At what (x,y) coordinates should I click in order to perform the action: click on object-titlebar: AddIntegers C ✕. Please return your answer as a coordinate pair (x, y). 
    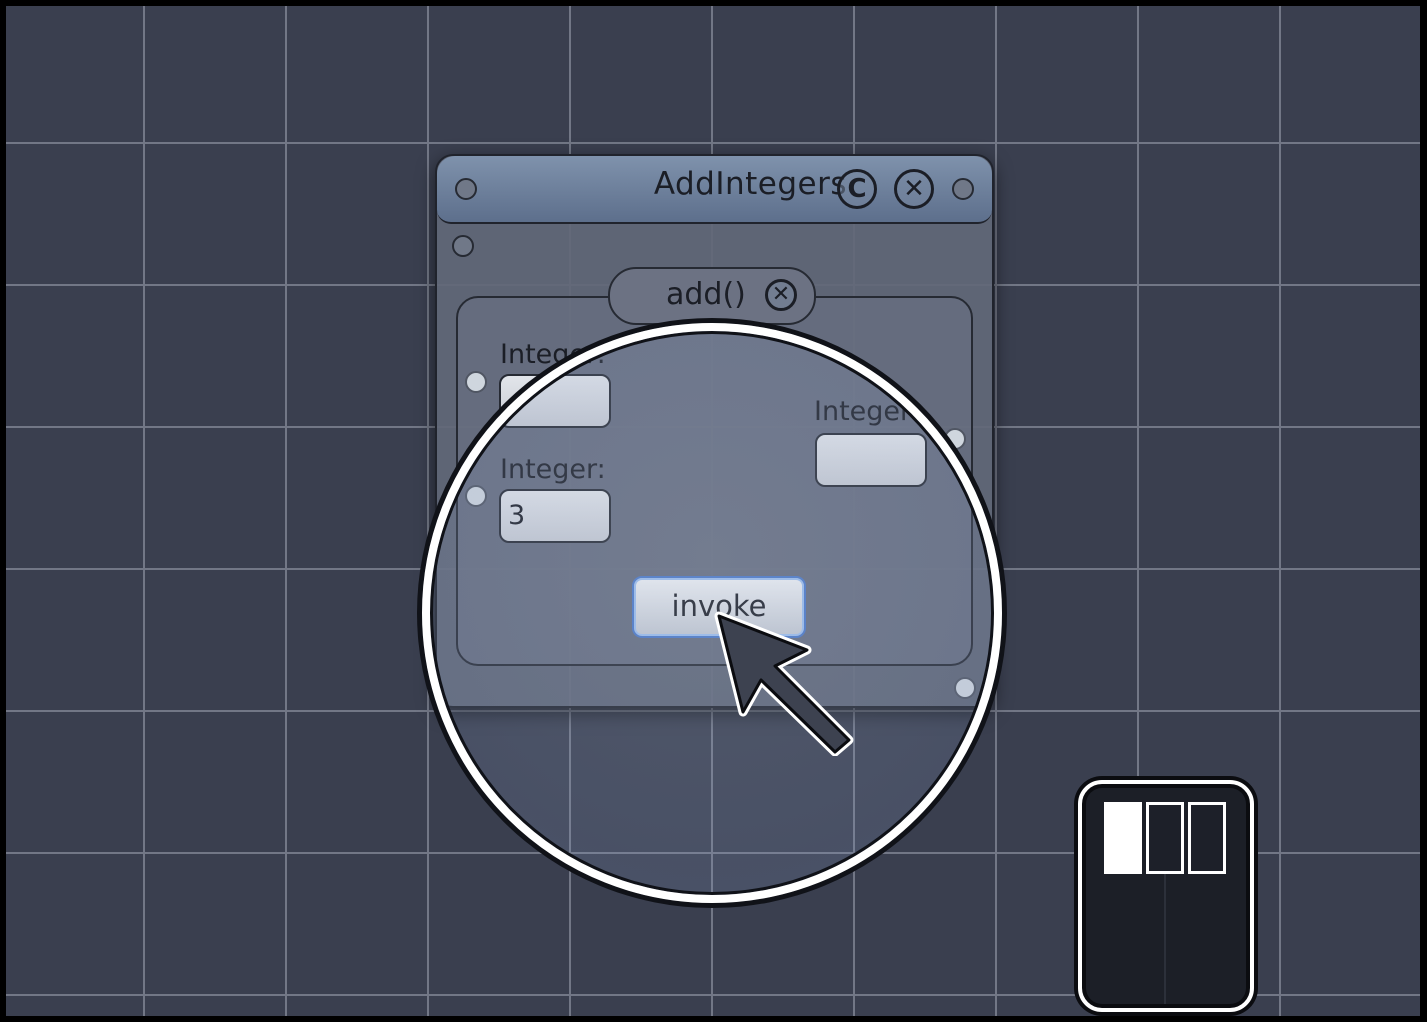
    Looking at the image, I should click on (714, 190).